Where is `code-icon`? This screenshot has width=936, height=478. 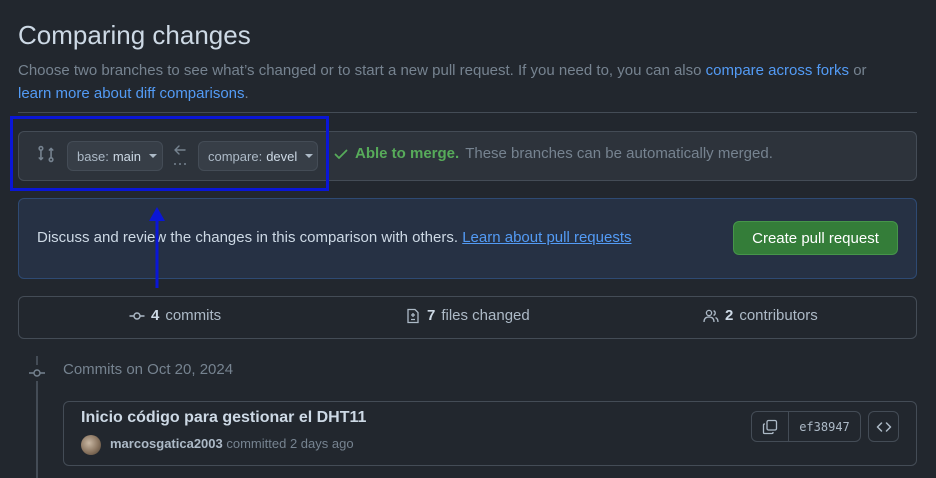
code-icon is located at coordinates (883, 426).